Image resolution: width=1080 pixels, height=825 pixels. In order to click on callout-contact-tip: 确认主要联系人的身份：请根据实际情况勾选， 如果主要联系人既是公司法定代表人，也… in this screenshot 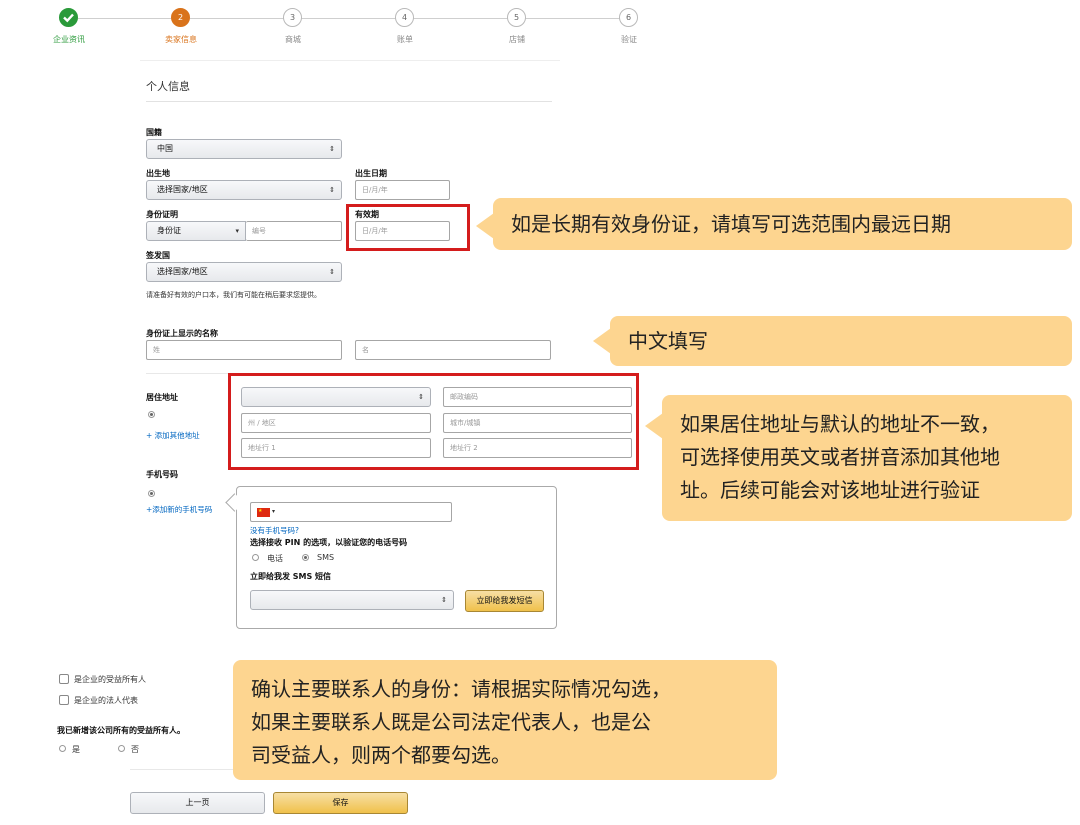, I will do `click(505, 720)`.